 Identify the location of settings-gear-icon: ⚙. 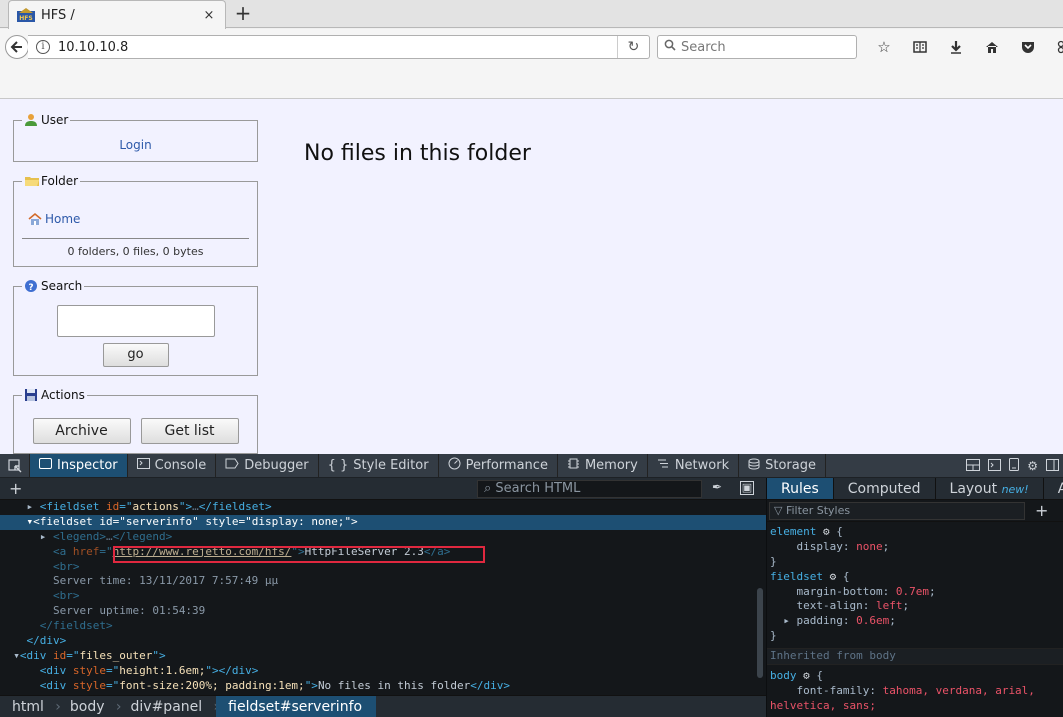
(1032, 466).